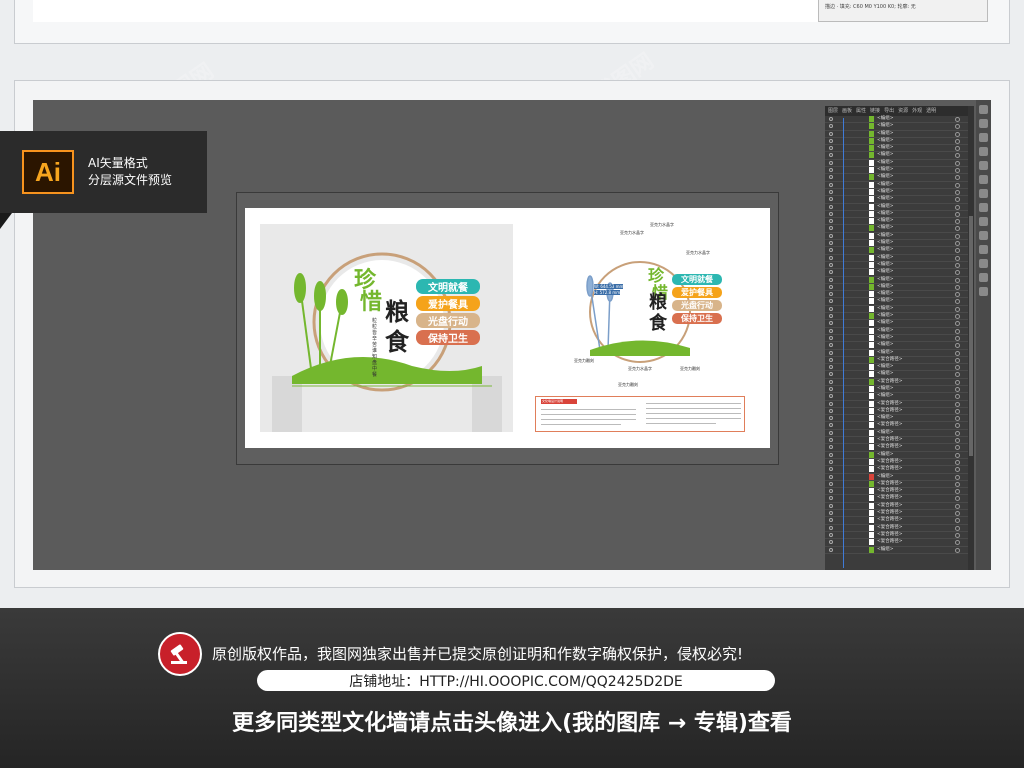  I want to click on layers-scroll-thumb, so click(971, 336).